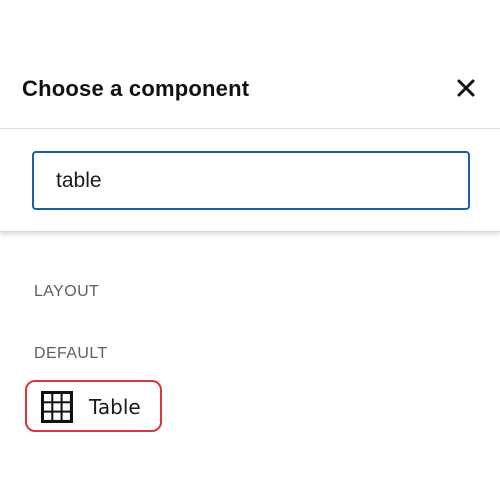 The width and height of the screenshot is (500, 500). I want to click on section-label-default: DEFAULT, so click(71, 354).